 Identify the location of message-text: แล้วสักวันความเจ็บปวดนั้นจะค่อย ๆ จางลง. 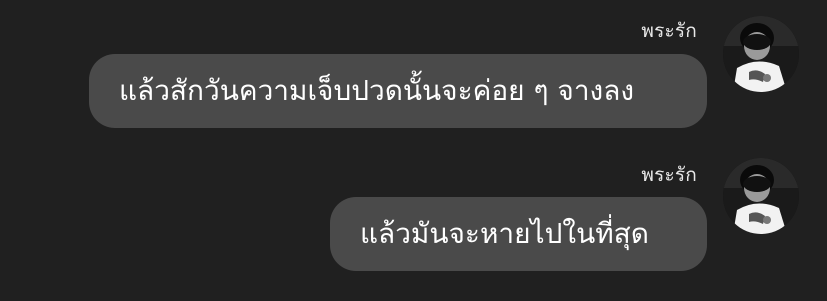
(377, 90).